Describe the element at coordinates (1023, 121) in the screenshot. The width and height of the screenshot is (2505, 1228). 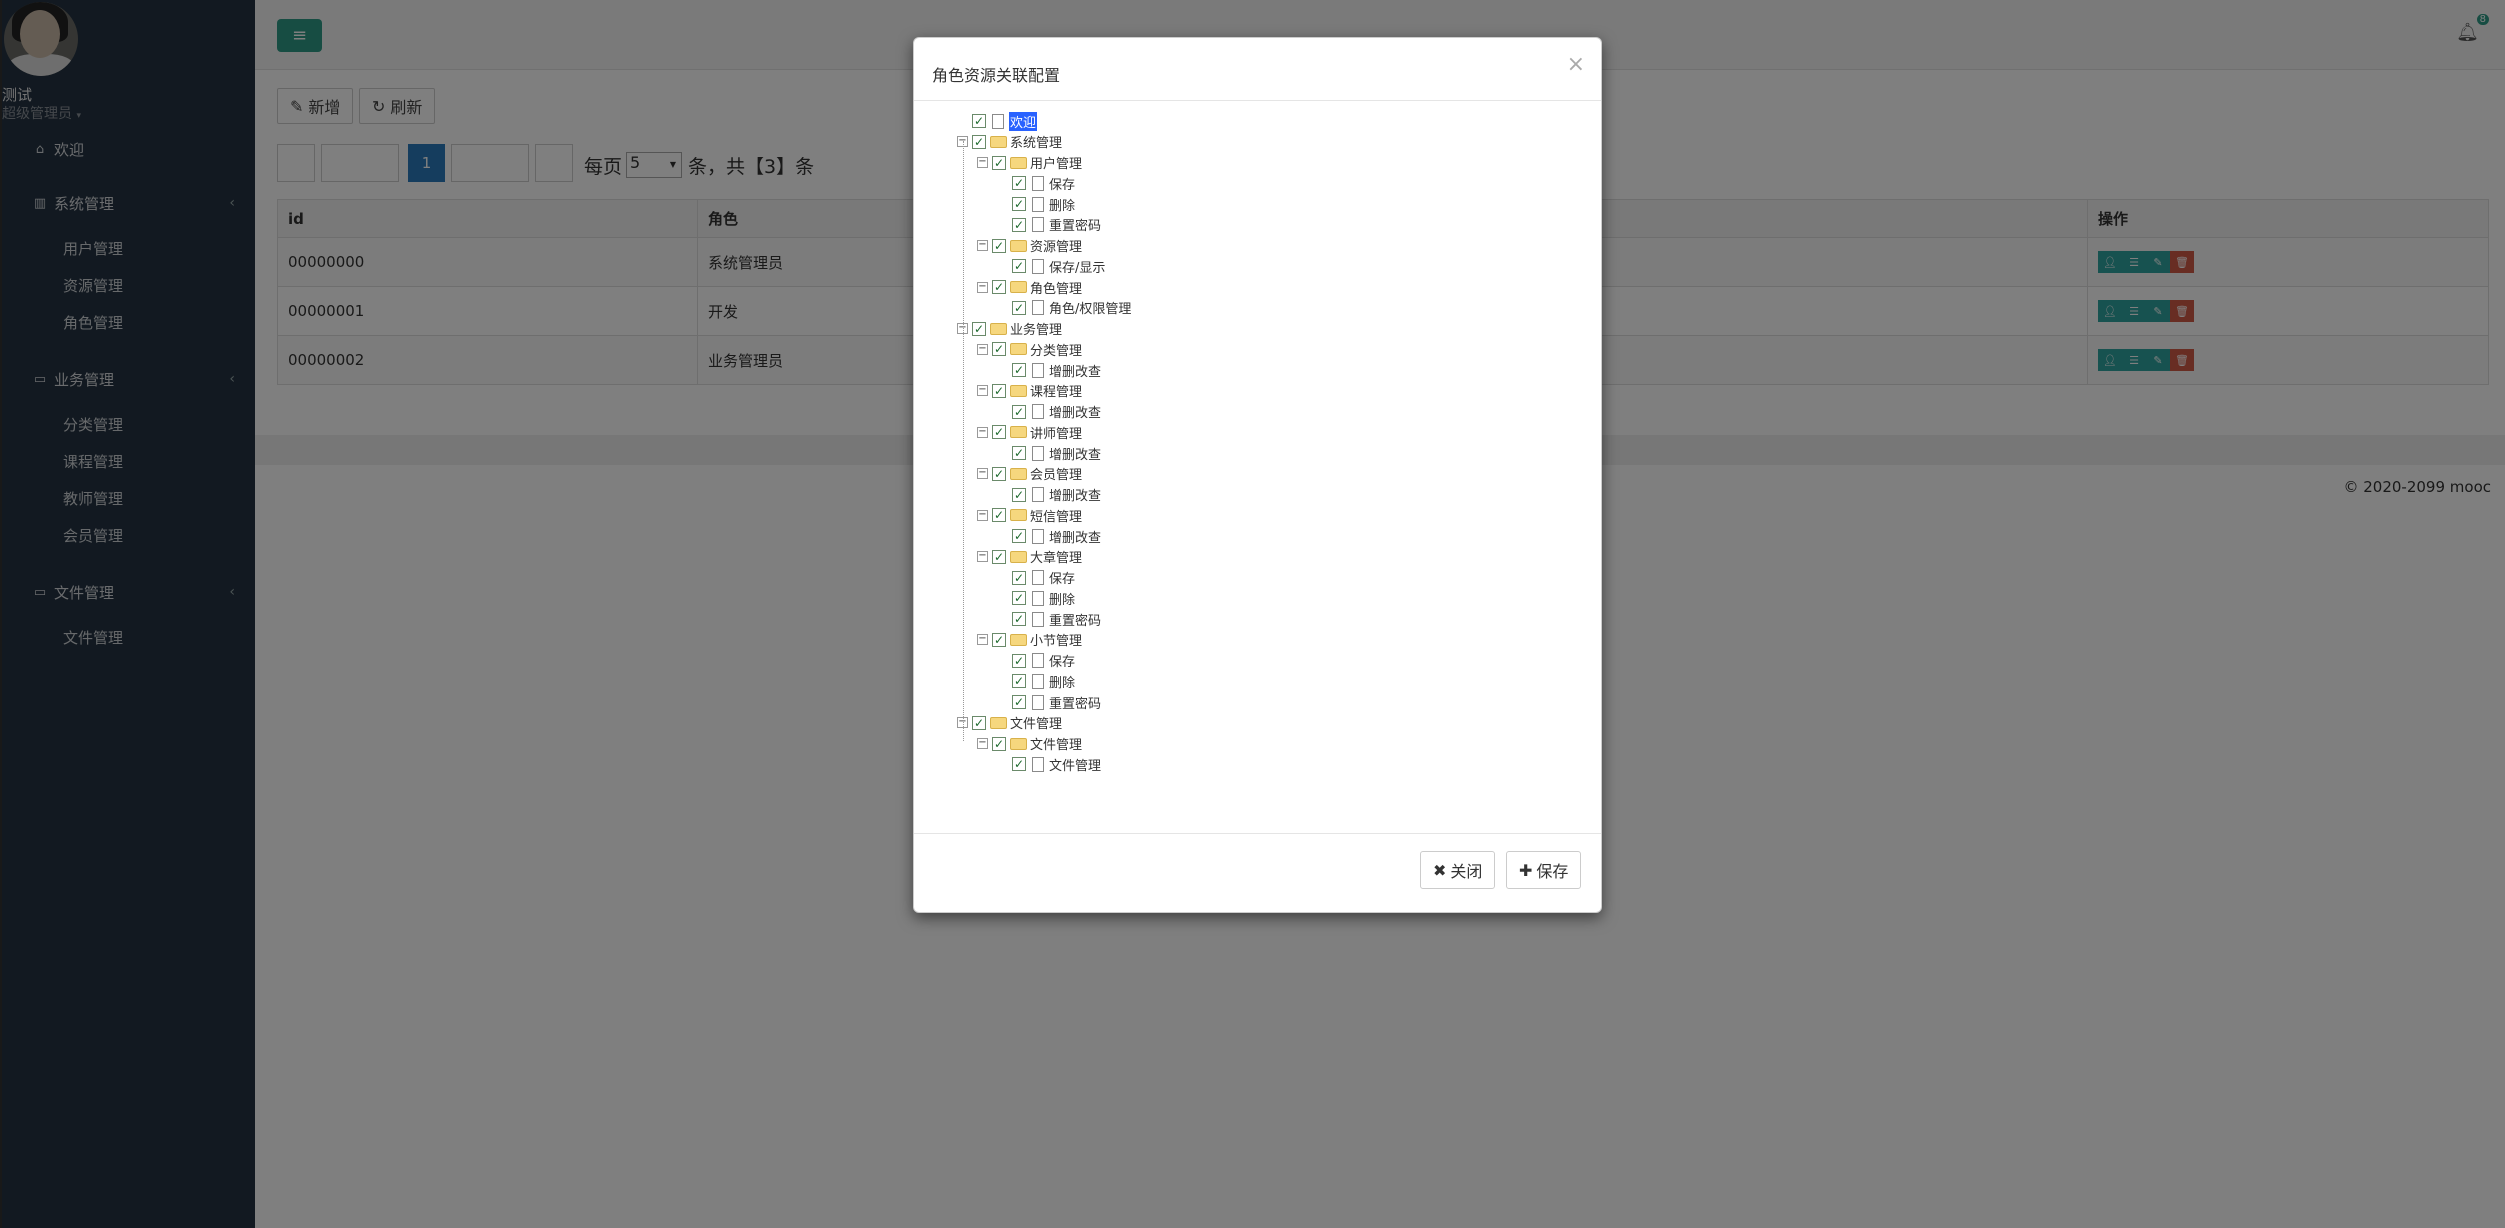
I see `tree-node-label: 欢迎` at that location.